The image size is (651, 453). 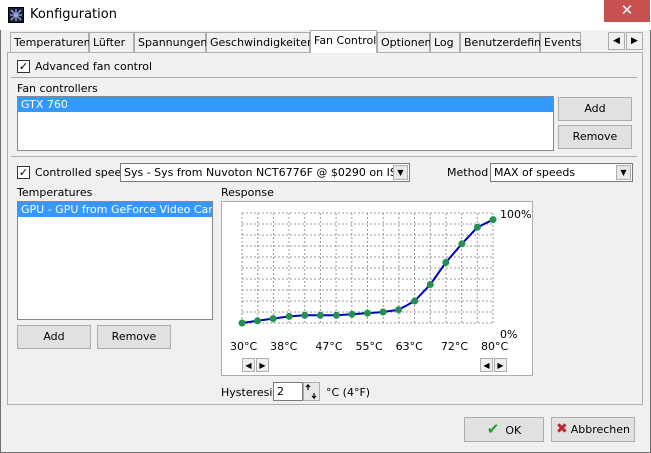 I want to click on x-tick-label: 72°C, so click(x=454, y=346).